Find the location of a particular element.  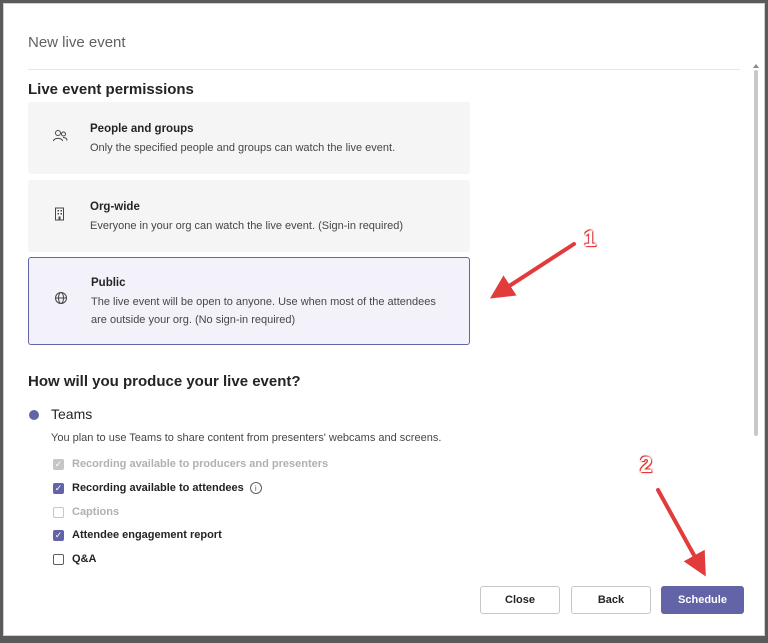

annotation-arrows is located at coordinates (597, 409).